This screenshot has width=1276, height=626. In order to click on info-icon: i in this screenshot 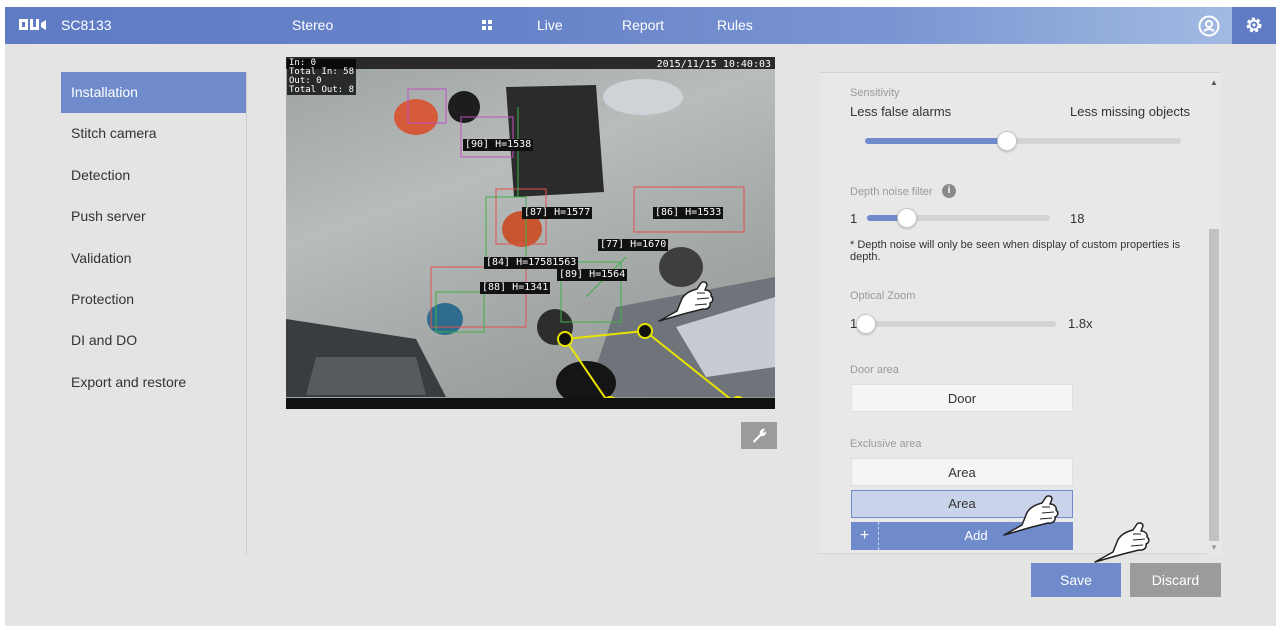, I will do `click(949, 191)`.